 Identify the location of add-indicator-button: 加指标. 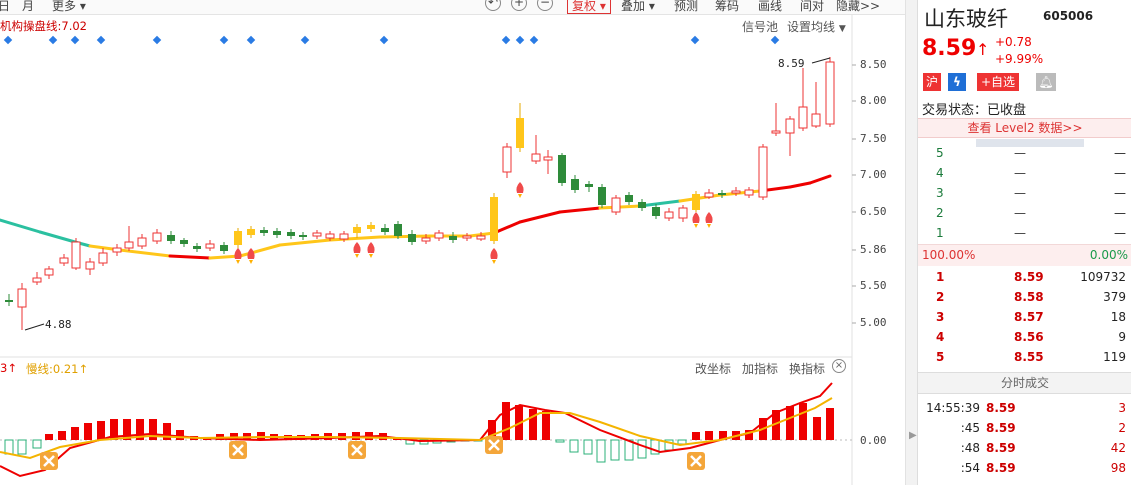
(760, 368).